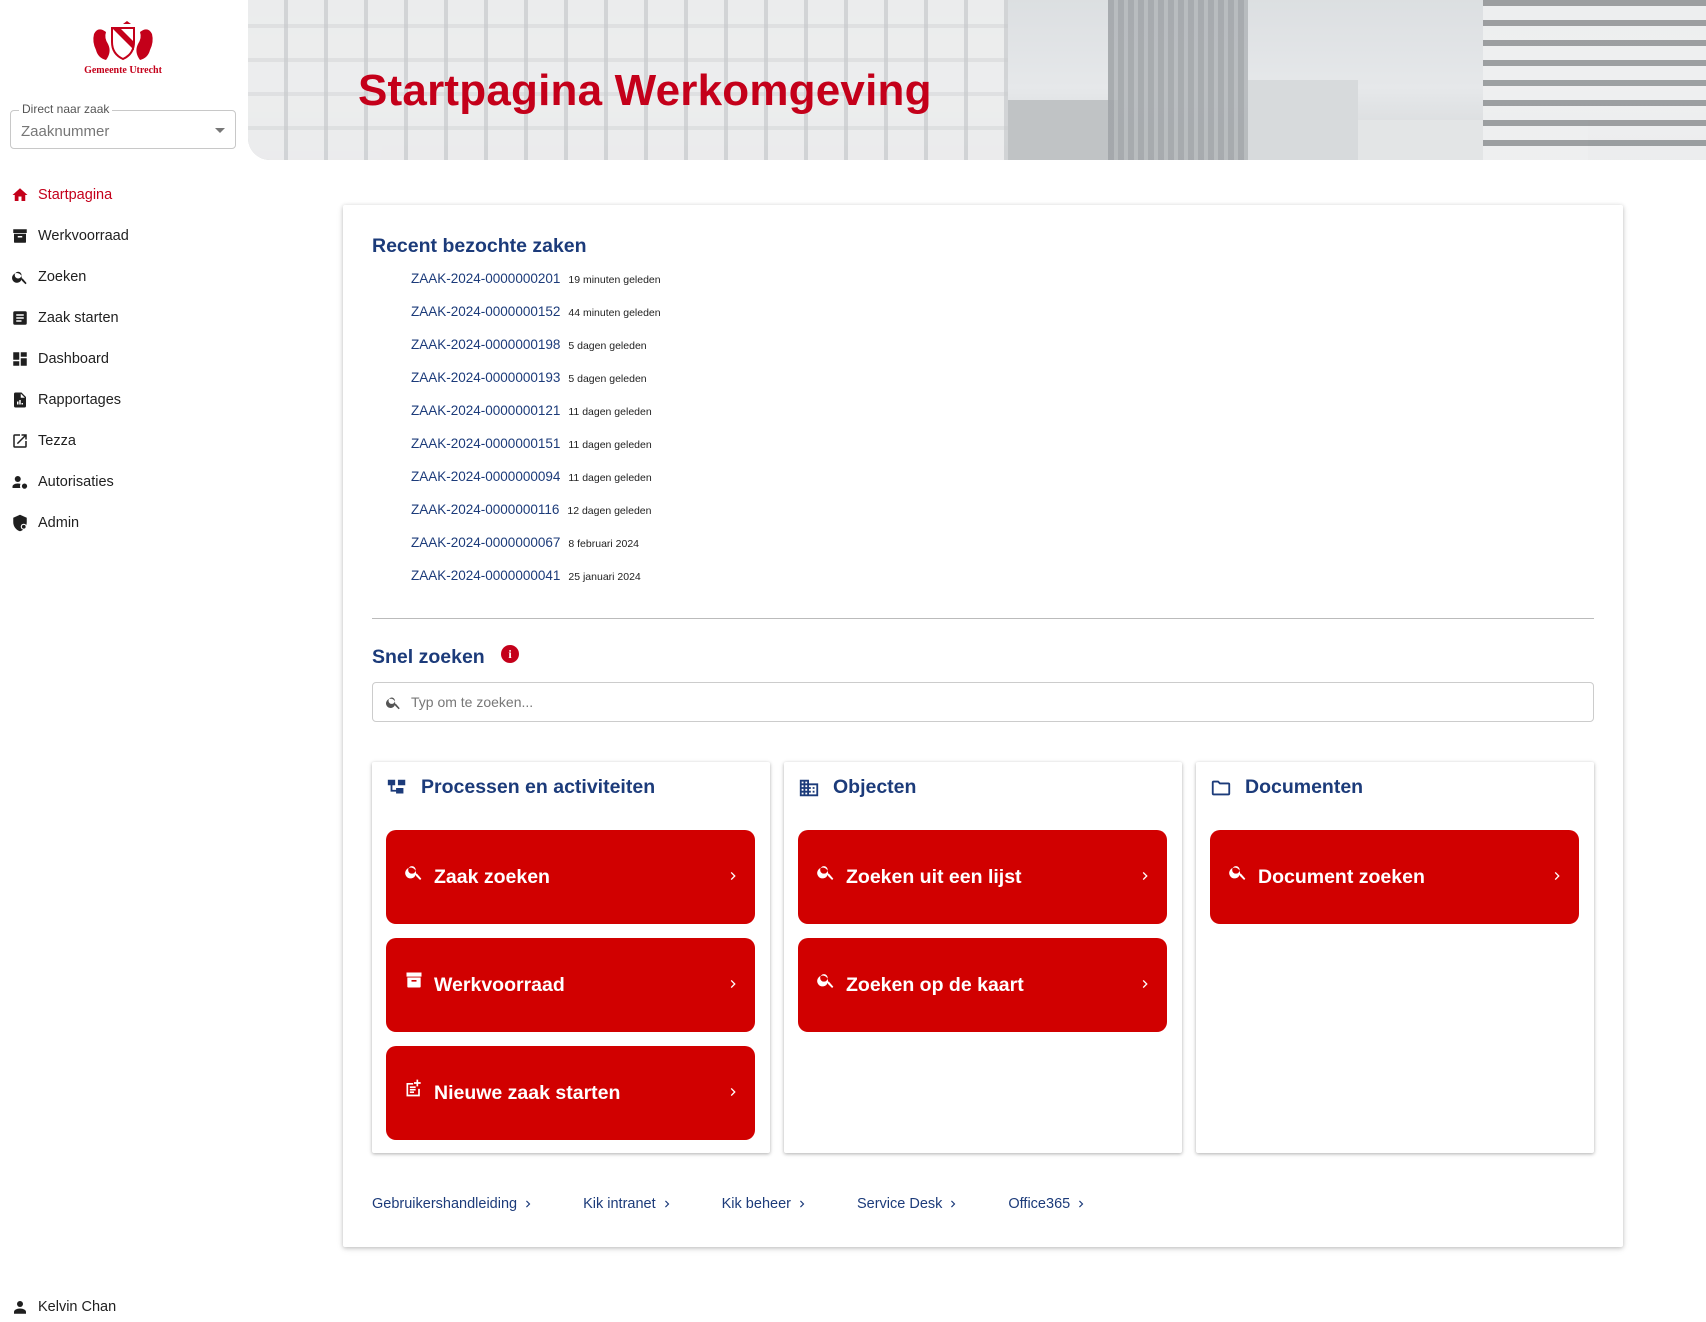  Describe the element at coordinates (124, 194) in the screenshot. I see `nav-item-startpagina: Startpagina` at that location.